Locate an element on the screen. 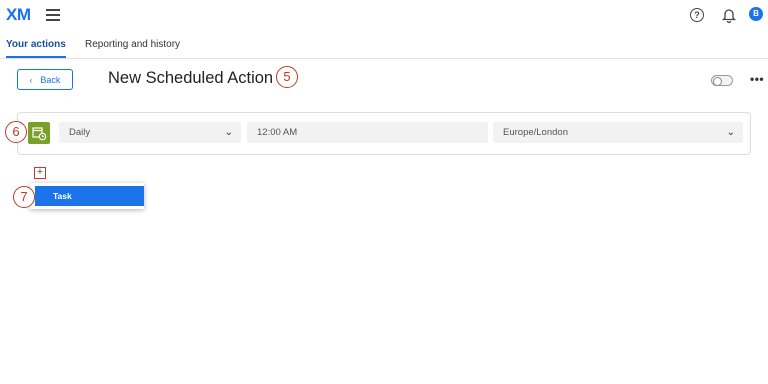 The width and height of the screenshot is (768, 384). add-menu-dropdown: Task is located at coordinates (87, 196).